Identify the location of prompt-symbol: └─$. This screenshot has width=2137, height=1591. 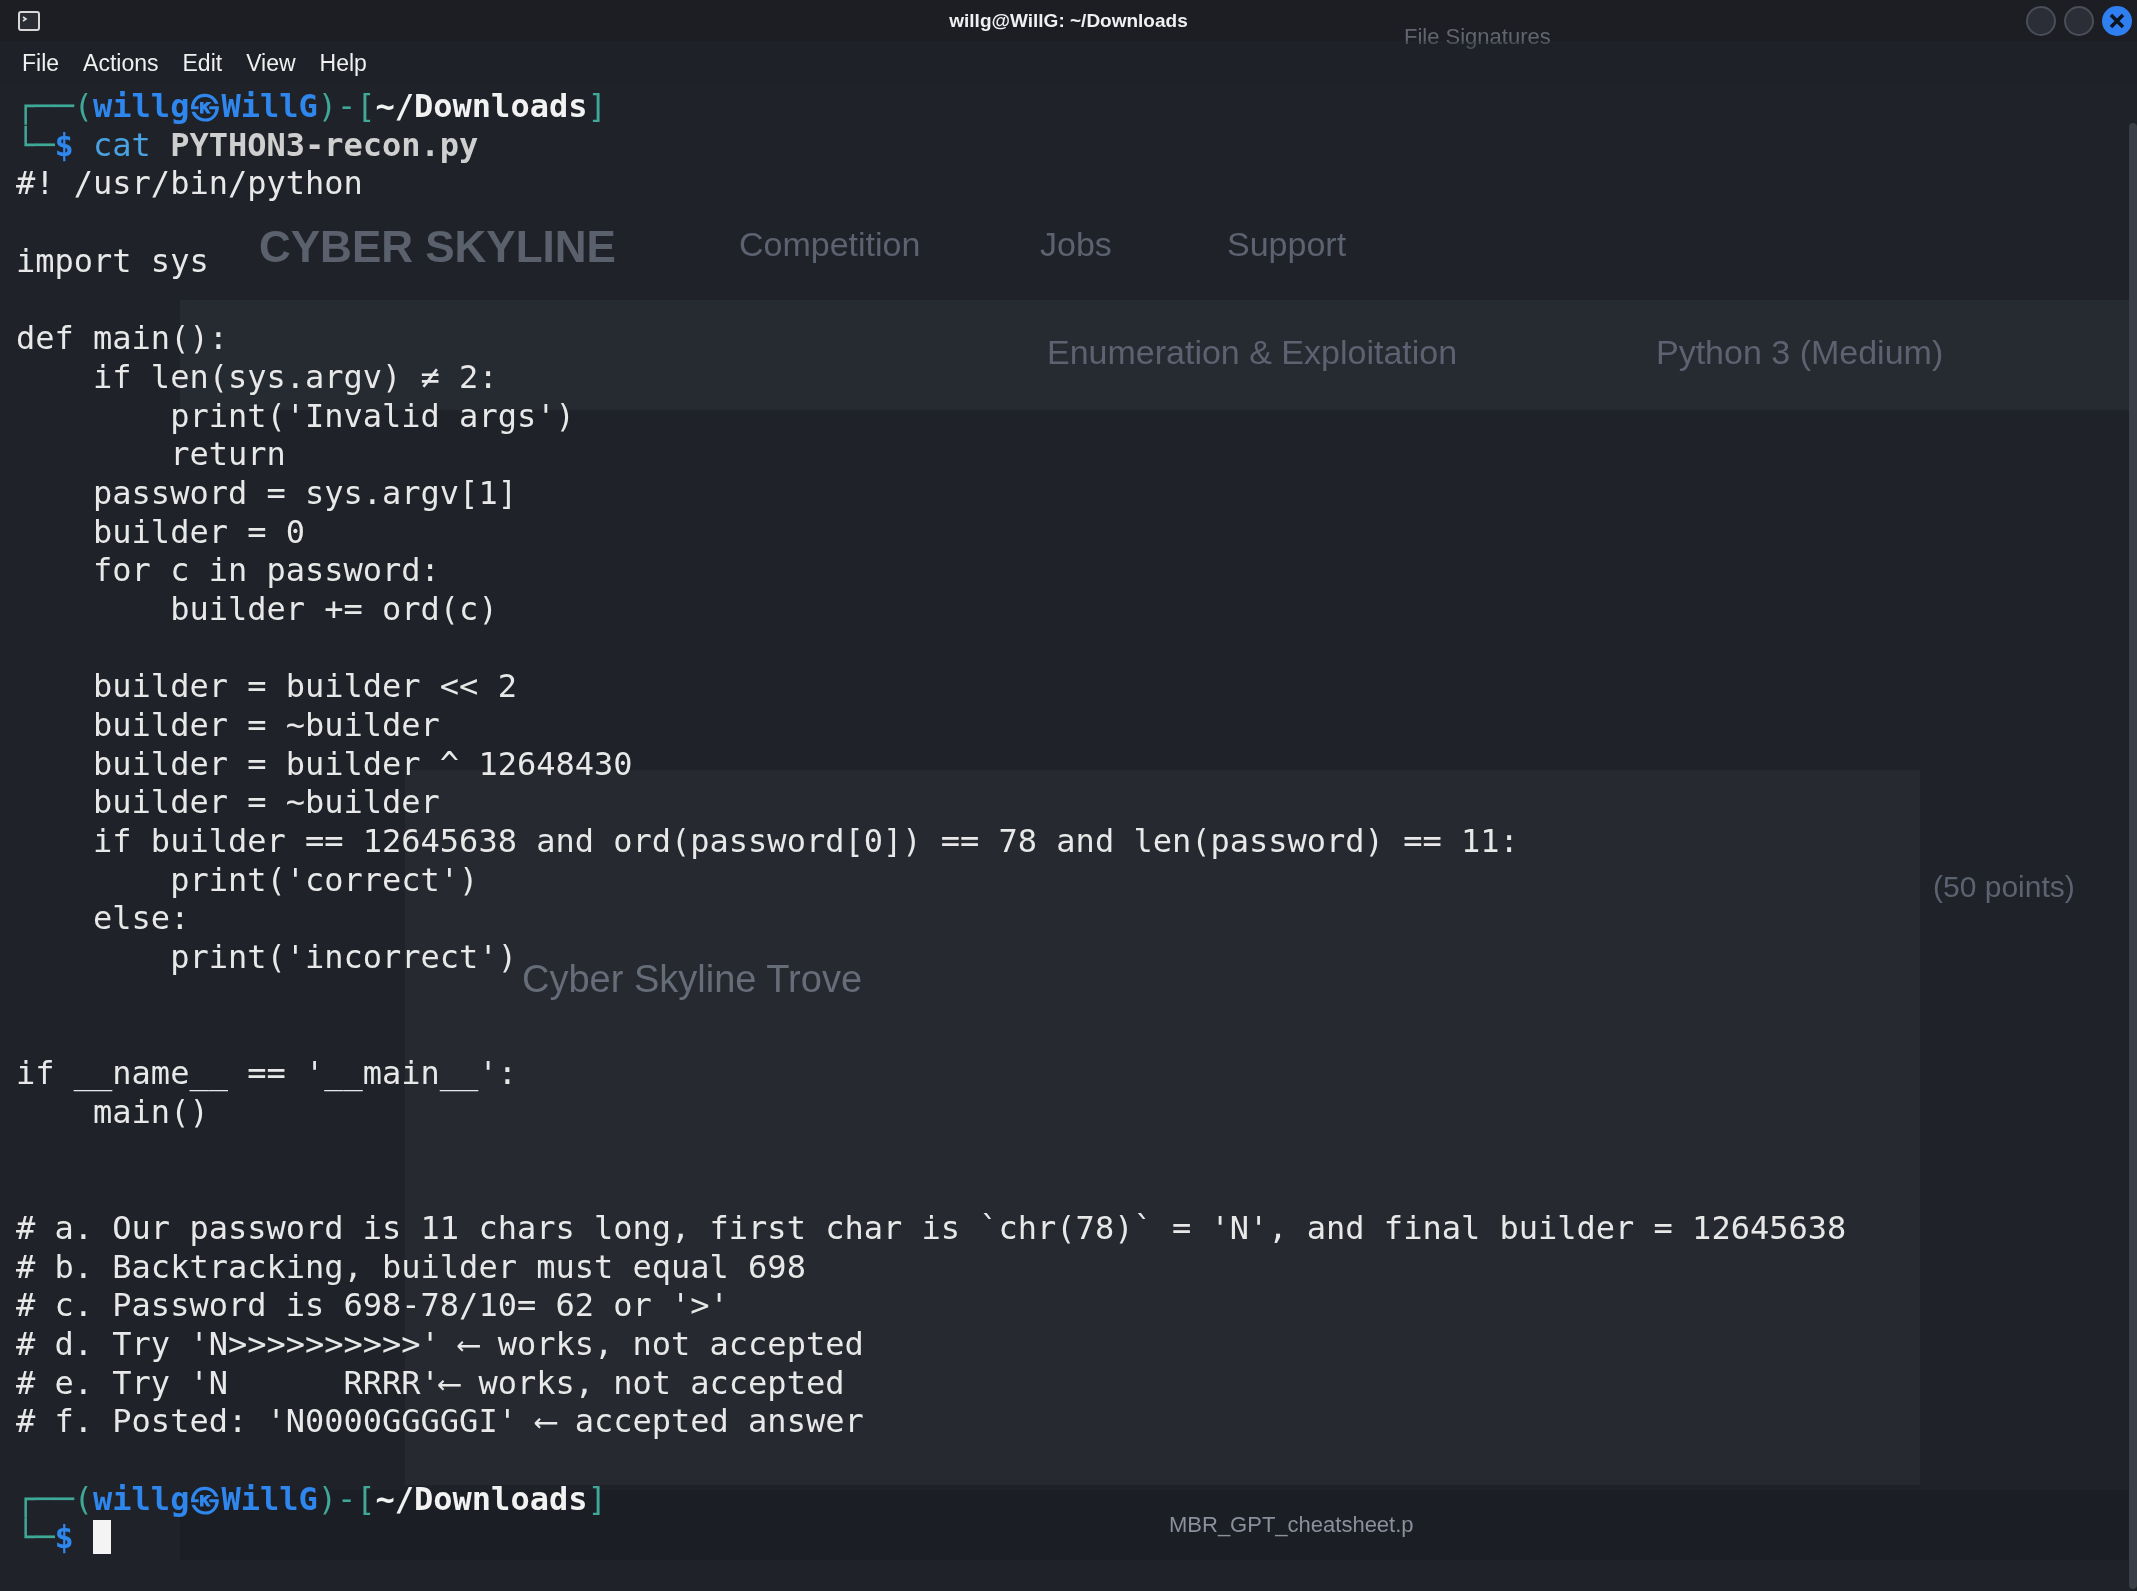
(45, 1538).